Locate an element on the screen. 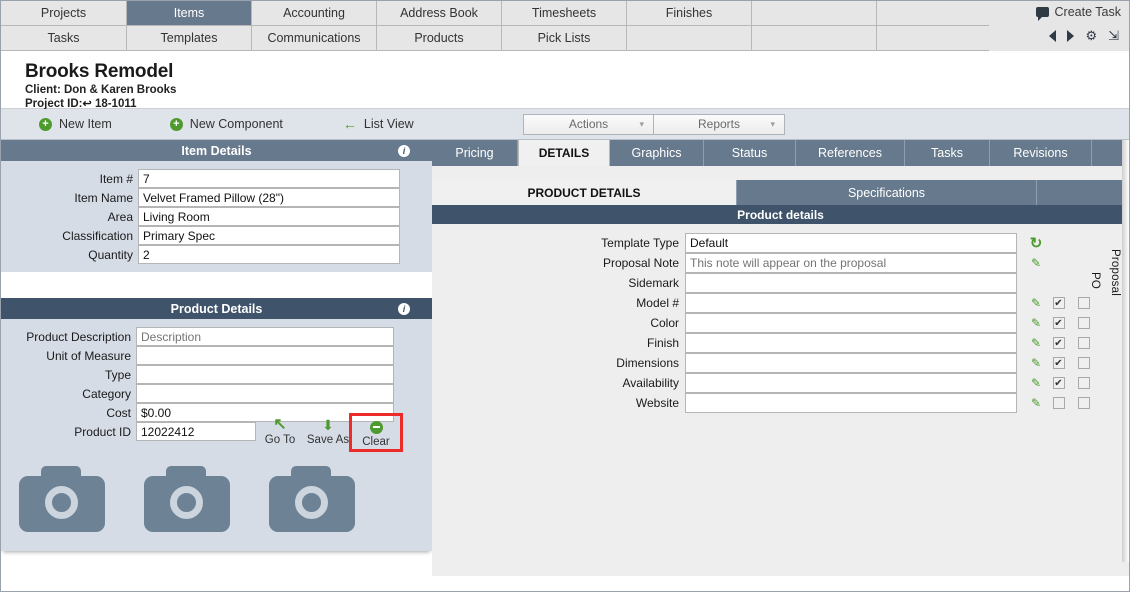 The width and height of the screenshot is (1130, 592). field-row-website: Website ✎ is located at coordinates (780, 403).